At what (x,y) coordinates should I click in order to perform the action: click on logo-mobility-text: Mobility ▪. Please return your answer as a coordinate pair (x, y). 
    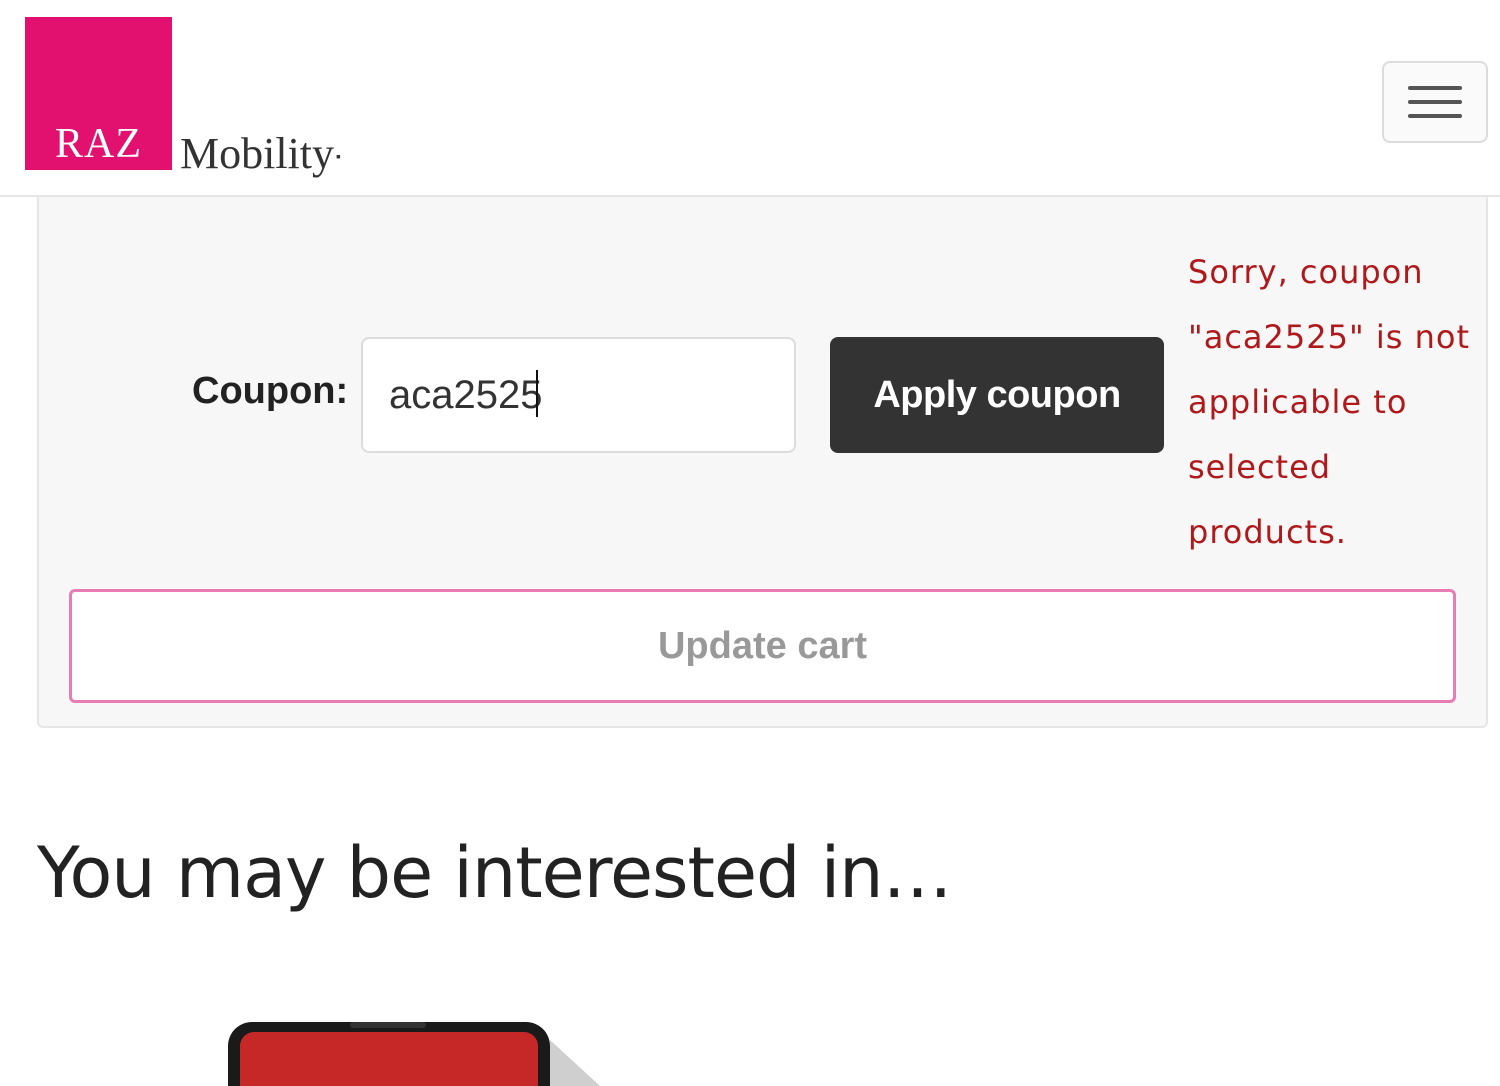
    Looking at the image, I should click on (260, 154).